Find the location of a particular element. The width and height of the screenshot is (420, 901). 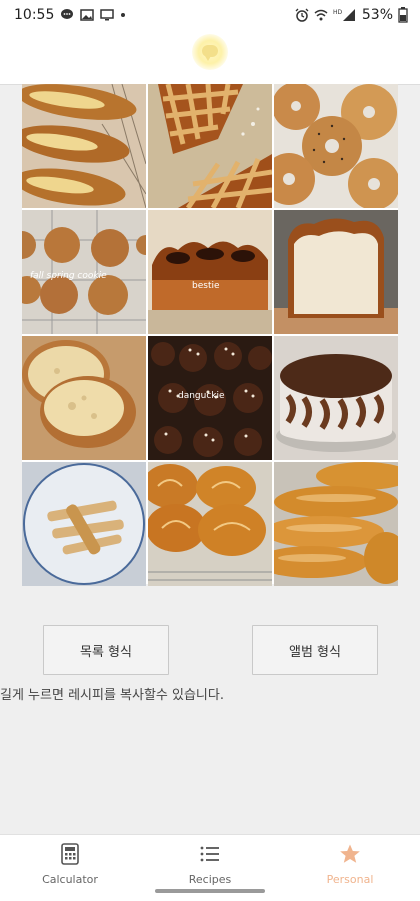

calculator-icon is located at coordinates (70, 854).